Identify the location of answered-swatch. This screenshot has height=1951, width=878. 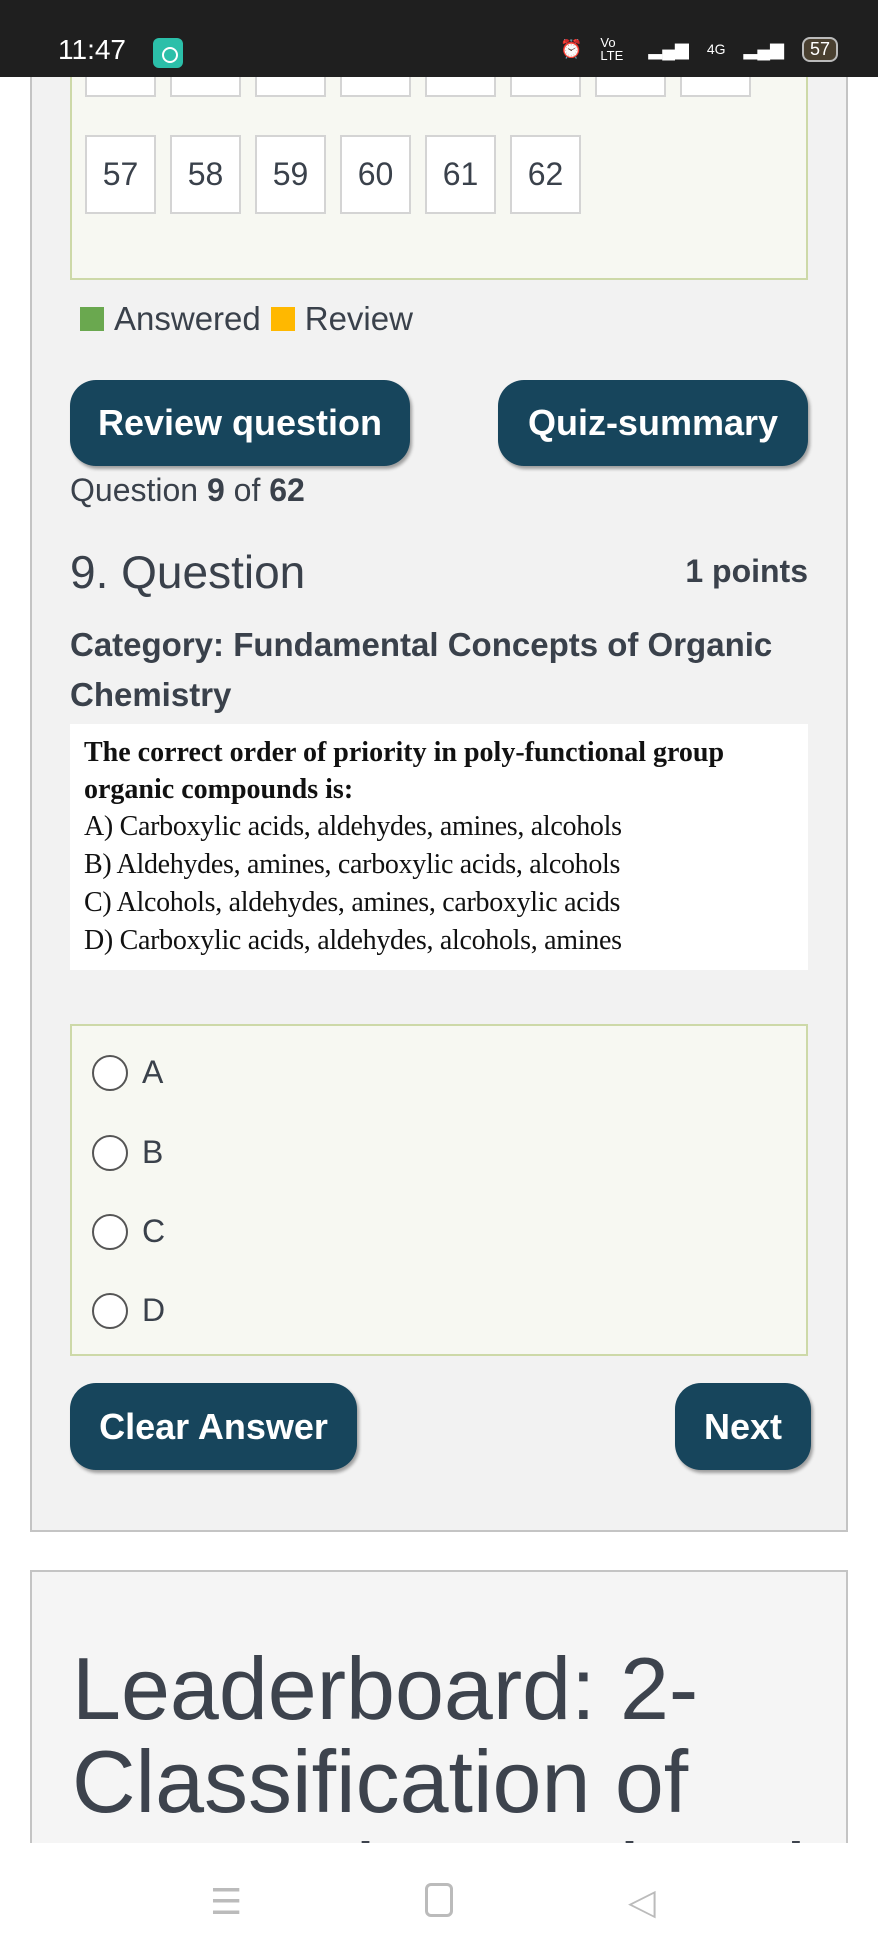
(92, 319).